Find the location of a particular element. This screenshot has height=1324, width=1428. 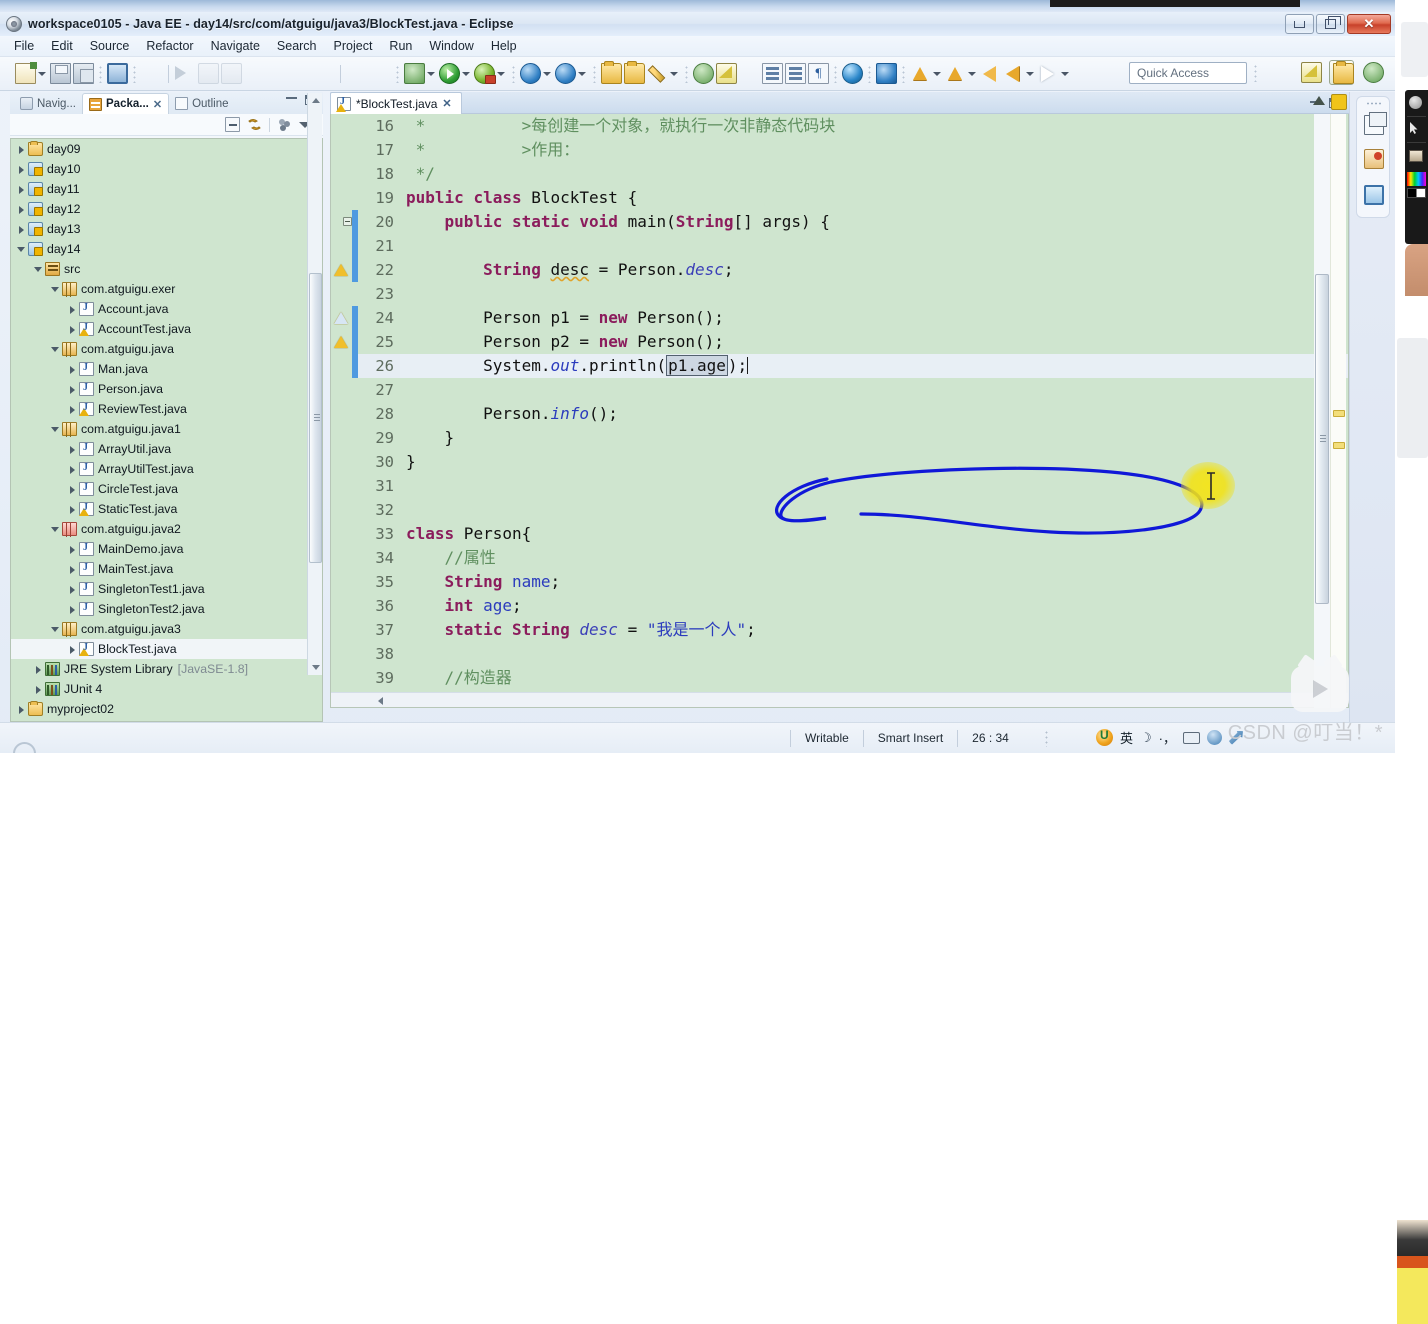

warning-marker-icon is located at coordinates (340, 342).